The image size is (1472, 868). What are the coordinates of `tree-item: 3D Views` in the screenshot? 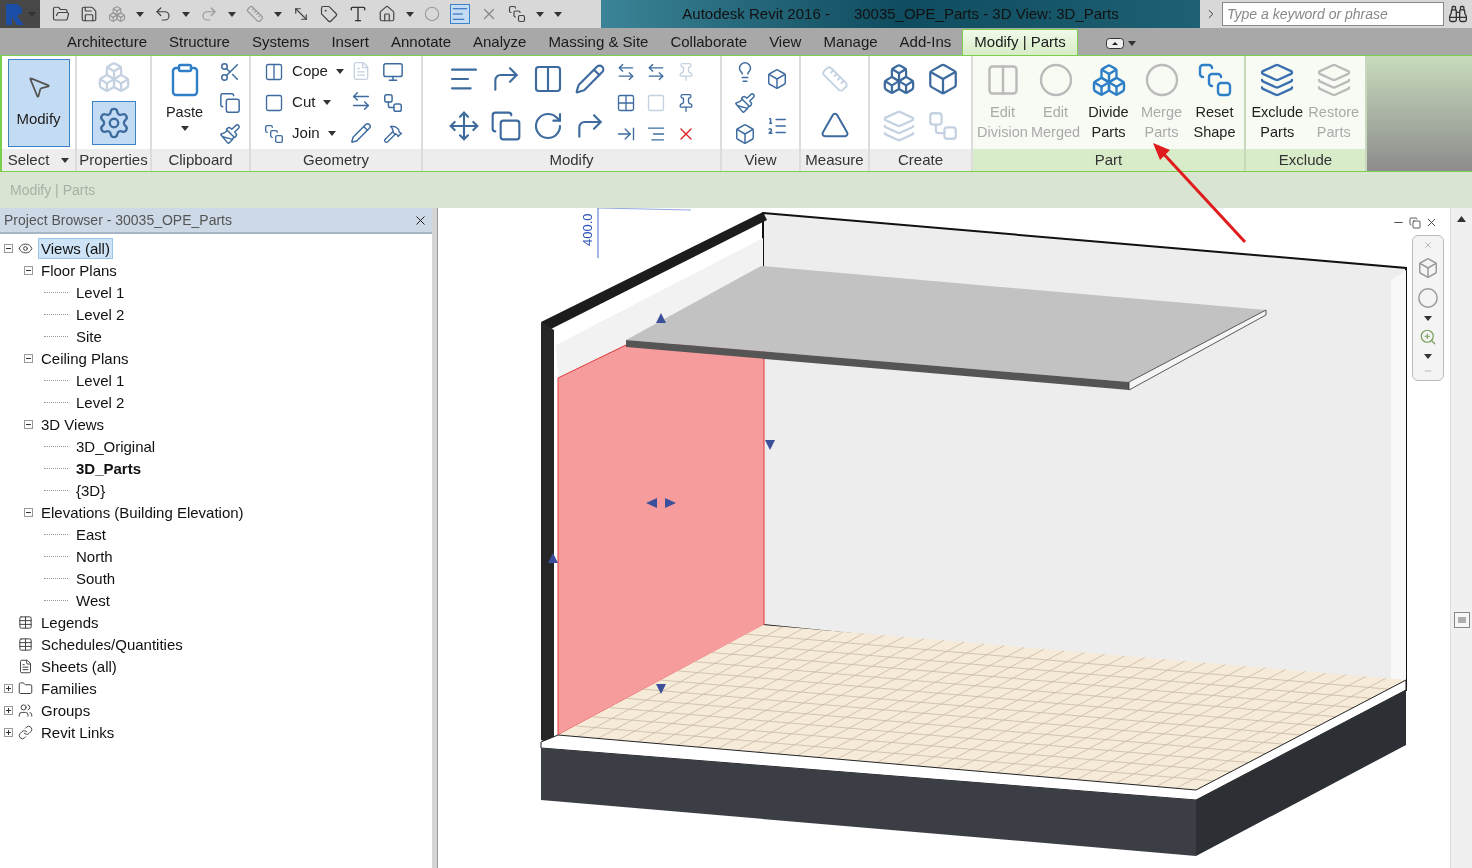 It's located at (73, 424).